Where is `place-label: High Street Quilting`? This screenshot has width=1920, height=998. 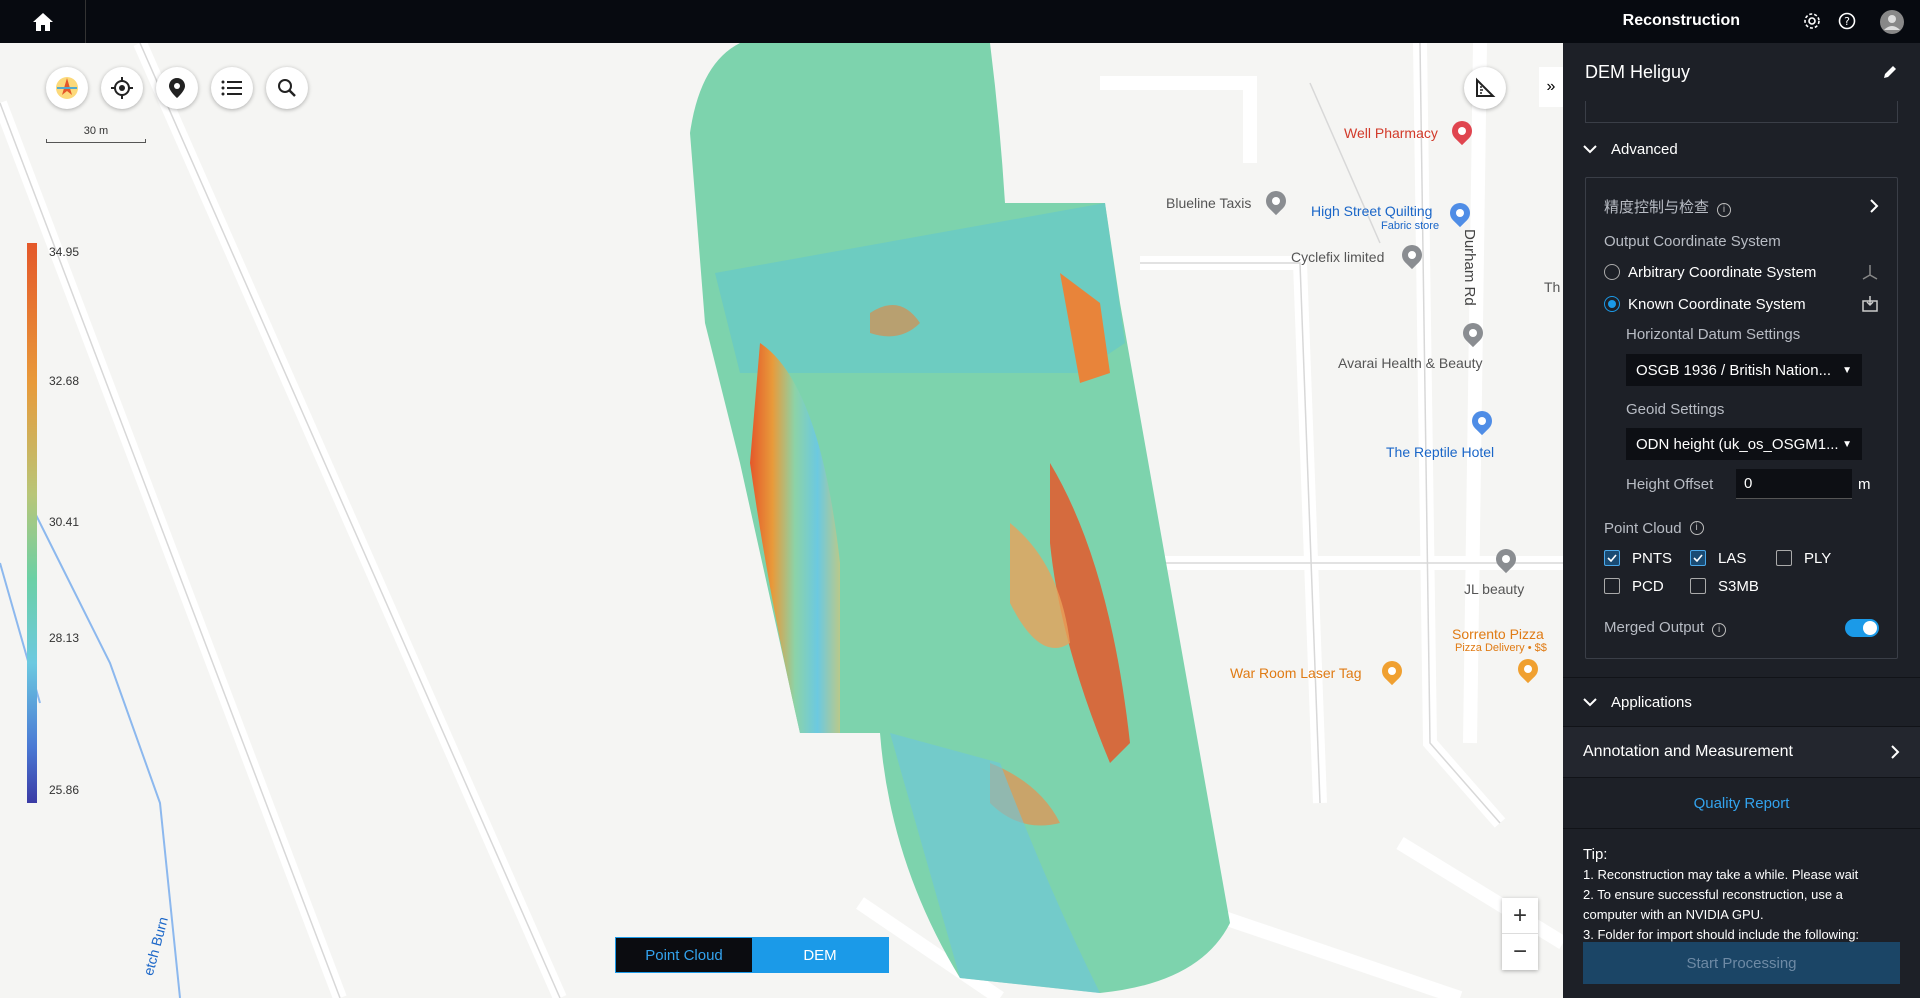 place-label: High Street Quilting is located at coordinates (1371, 211).